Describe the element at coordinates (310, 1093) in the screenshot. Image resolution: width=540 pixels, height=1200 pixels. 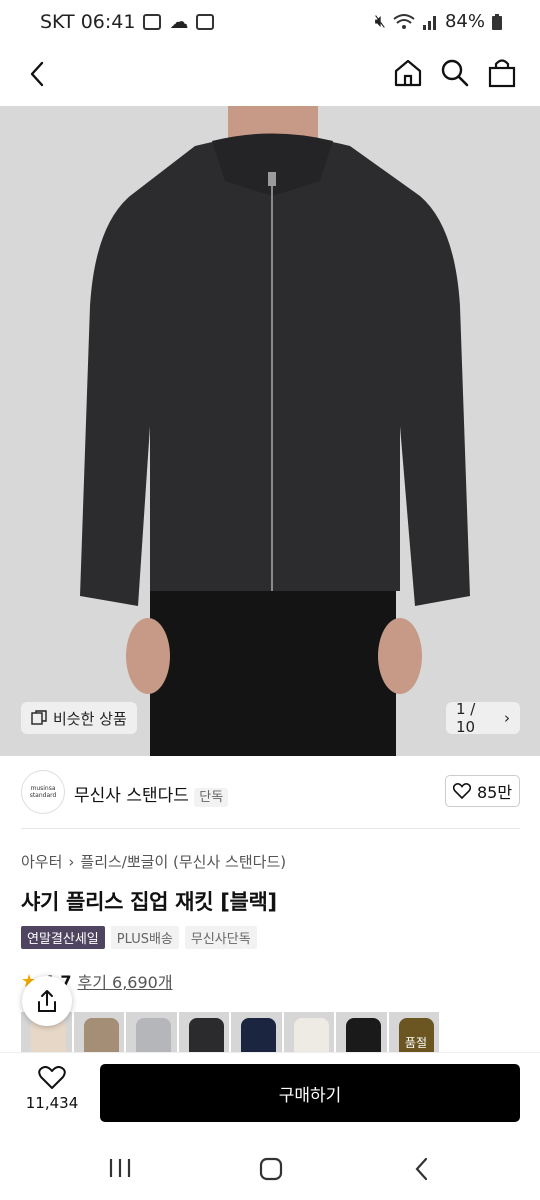
I see `buy-button: 구매하기` at that location.